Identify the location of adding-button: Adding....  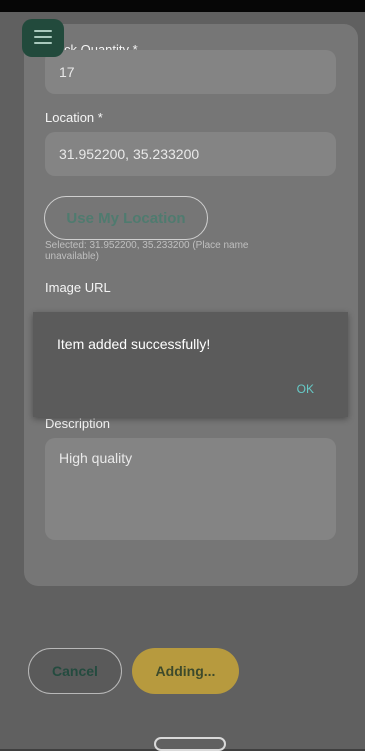
(185, 671).